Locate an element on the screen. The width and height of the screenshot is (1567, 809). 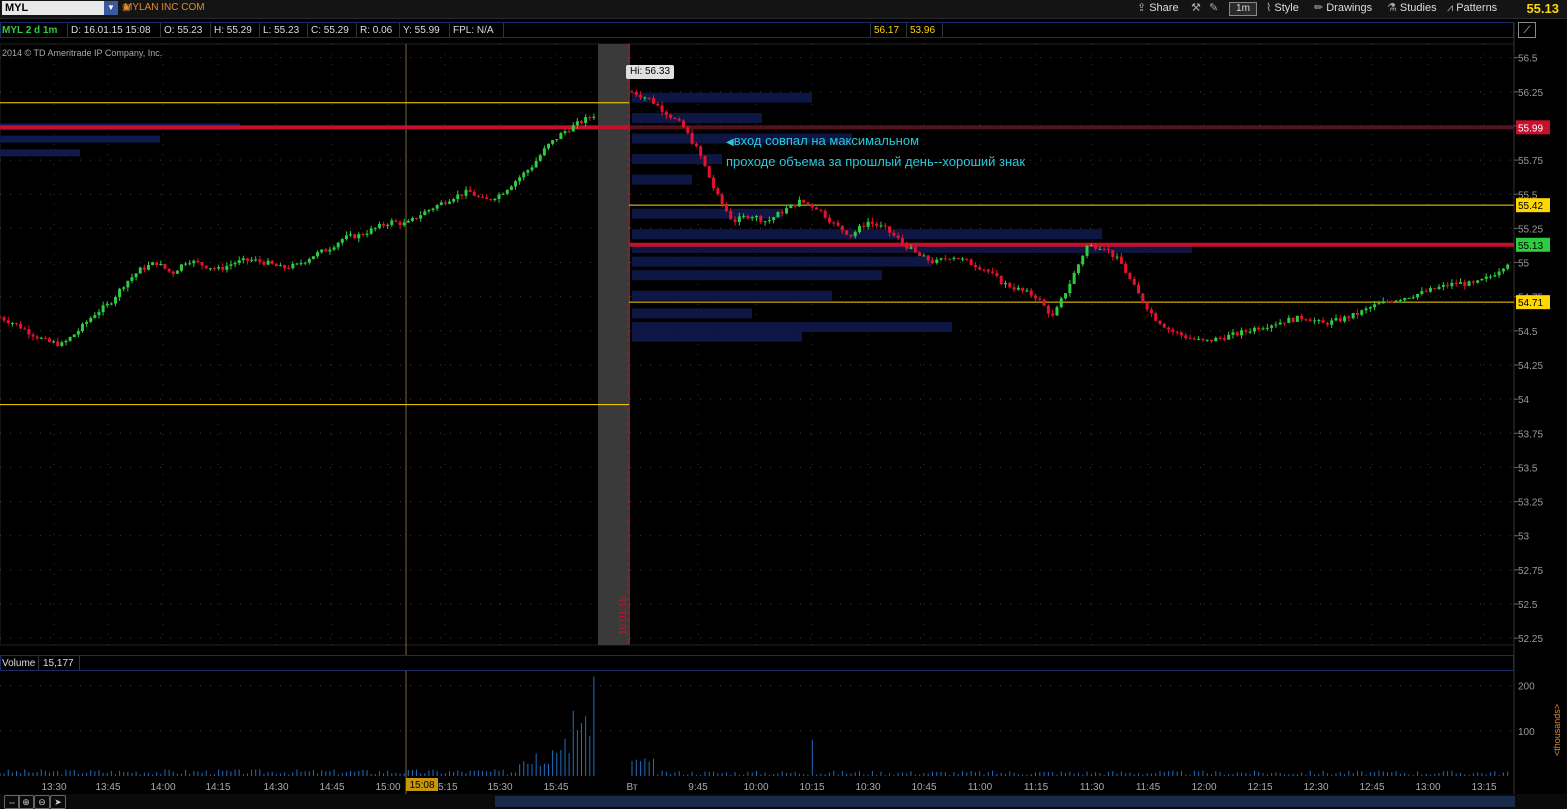
y-tick-label: 53 is located at coordinates (1524, 537).